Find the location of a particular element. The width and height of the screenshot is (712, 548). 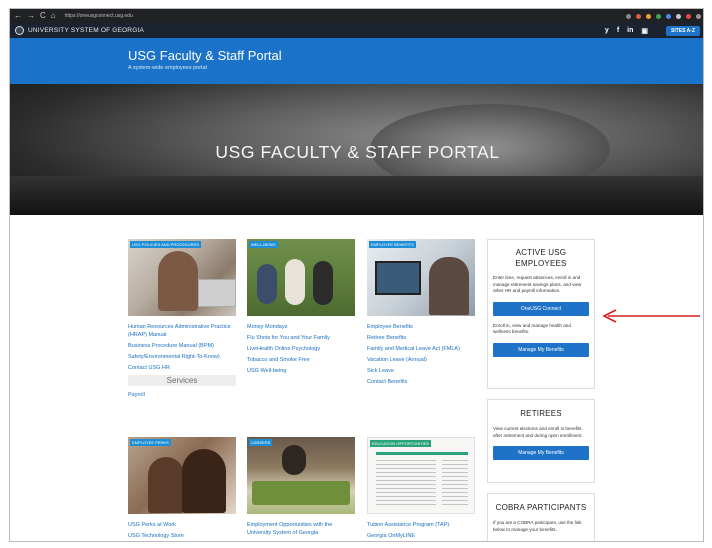

manage-my-benefits-button: Manage My Benefits is located at coordinates (541, 349).